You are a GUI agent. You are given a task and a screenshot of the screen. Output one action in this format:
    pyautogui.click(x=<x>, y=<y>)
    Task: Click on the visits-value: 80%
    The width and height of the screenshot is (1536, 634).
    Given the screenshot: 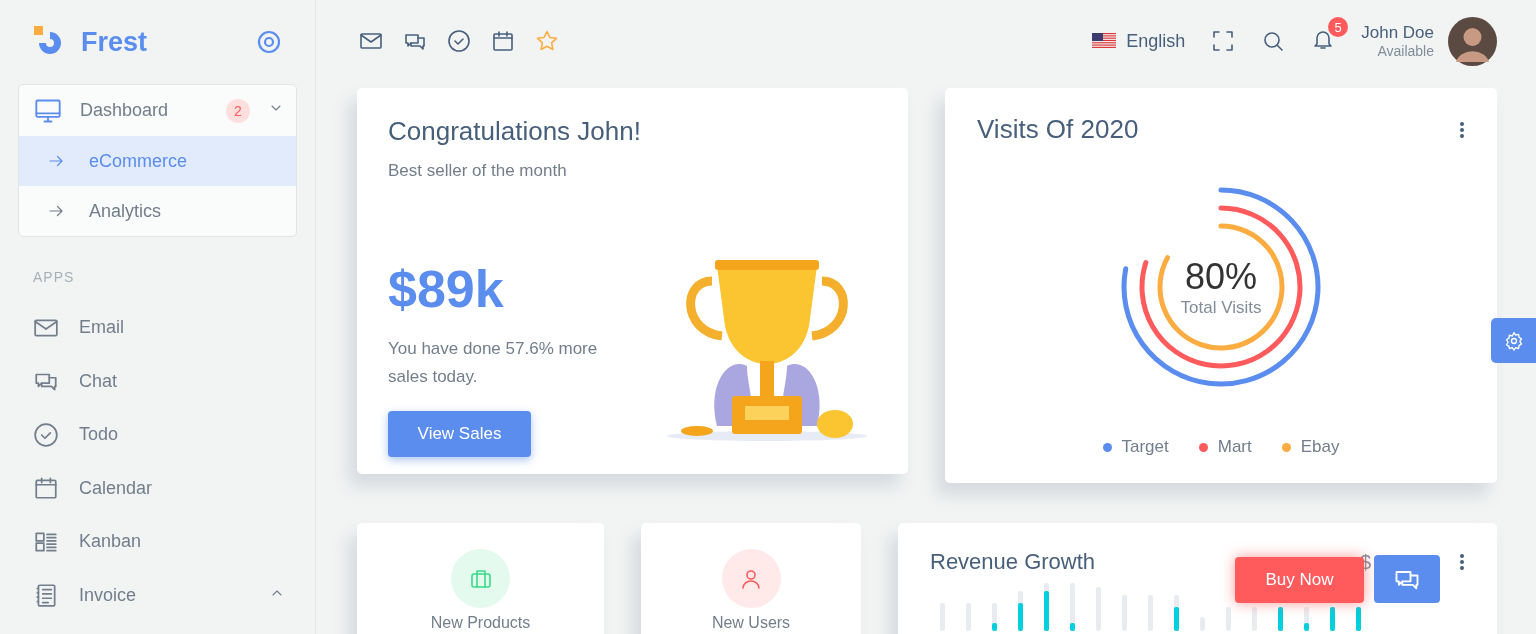 What is the action you would take?
    pyautogui.click(x=1221, y=277)
    